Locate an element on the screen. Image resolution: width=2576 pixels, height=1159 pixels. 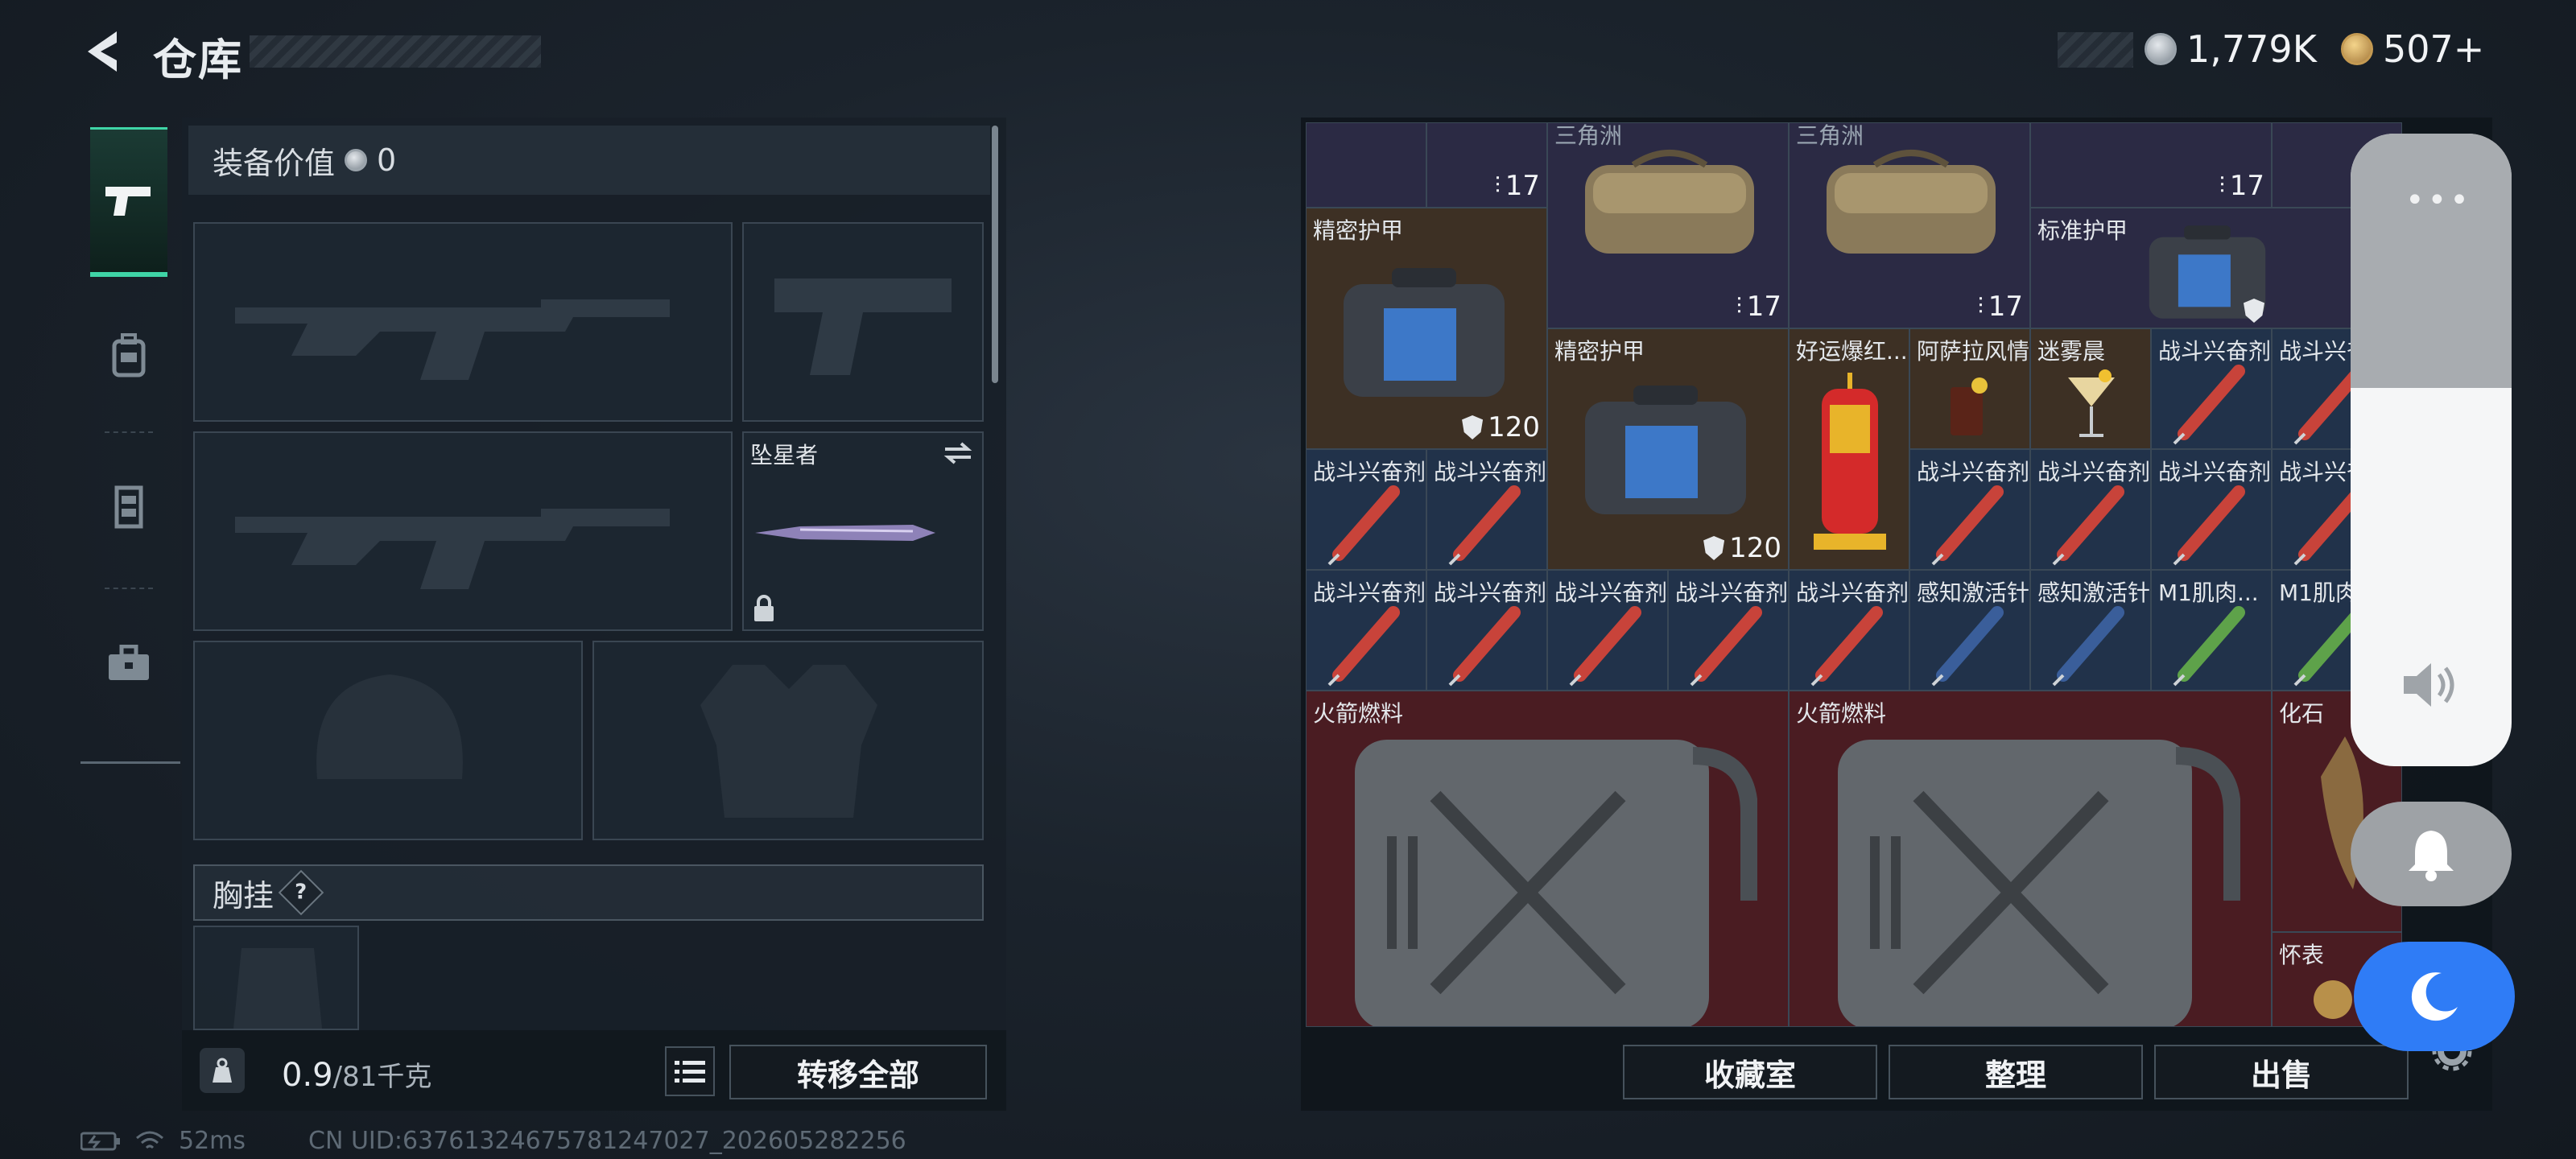
melee-slot: 坠星者 is located at coordinates (863, 531).